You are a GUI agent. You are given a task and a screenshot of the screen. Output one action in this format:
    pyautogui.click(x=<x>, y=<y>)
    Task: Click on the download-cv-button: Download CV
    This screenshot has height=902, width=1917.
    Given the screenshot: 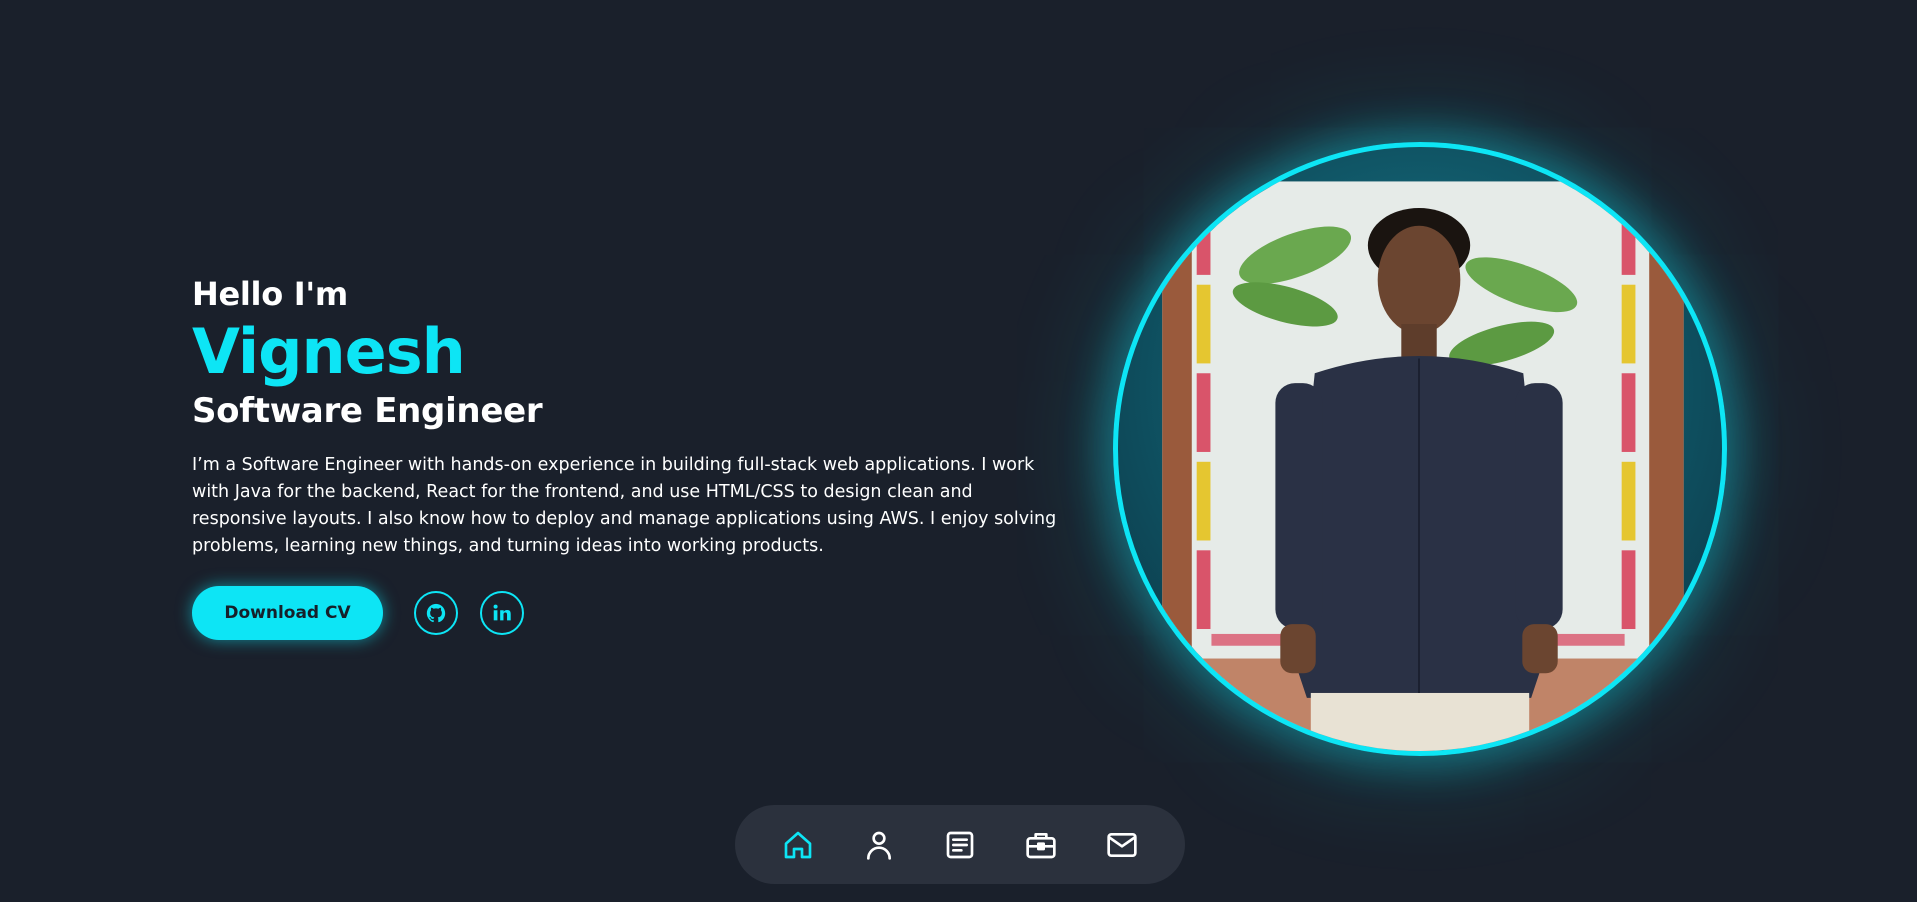 What is the action you would take?
    pyautogui.click(x=287, y=613)
    